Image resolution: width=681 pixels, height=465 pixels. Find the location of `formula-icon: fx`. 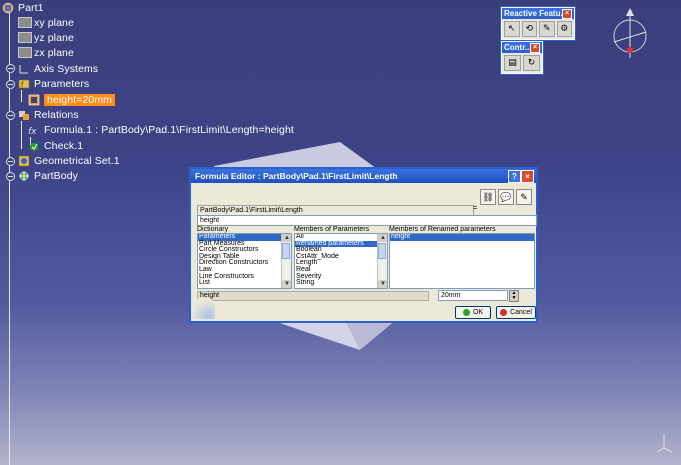

formula-icon: fx is located at coordinates (35, 130).